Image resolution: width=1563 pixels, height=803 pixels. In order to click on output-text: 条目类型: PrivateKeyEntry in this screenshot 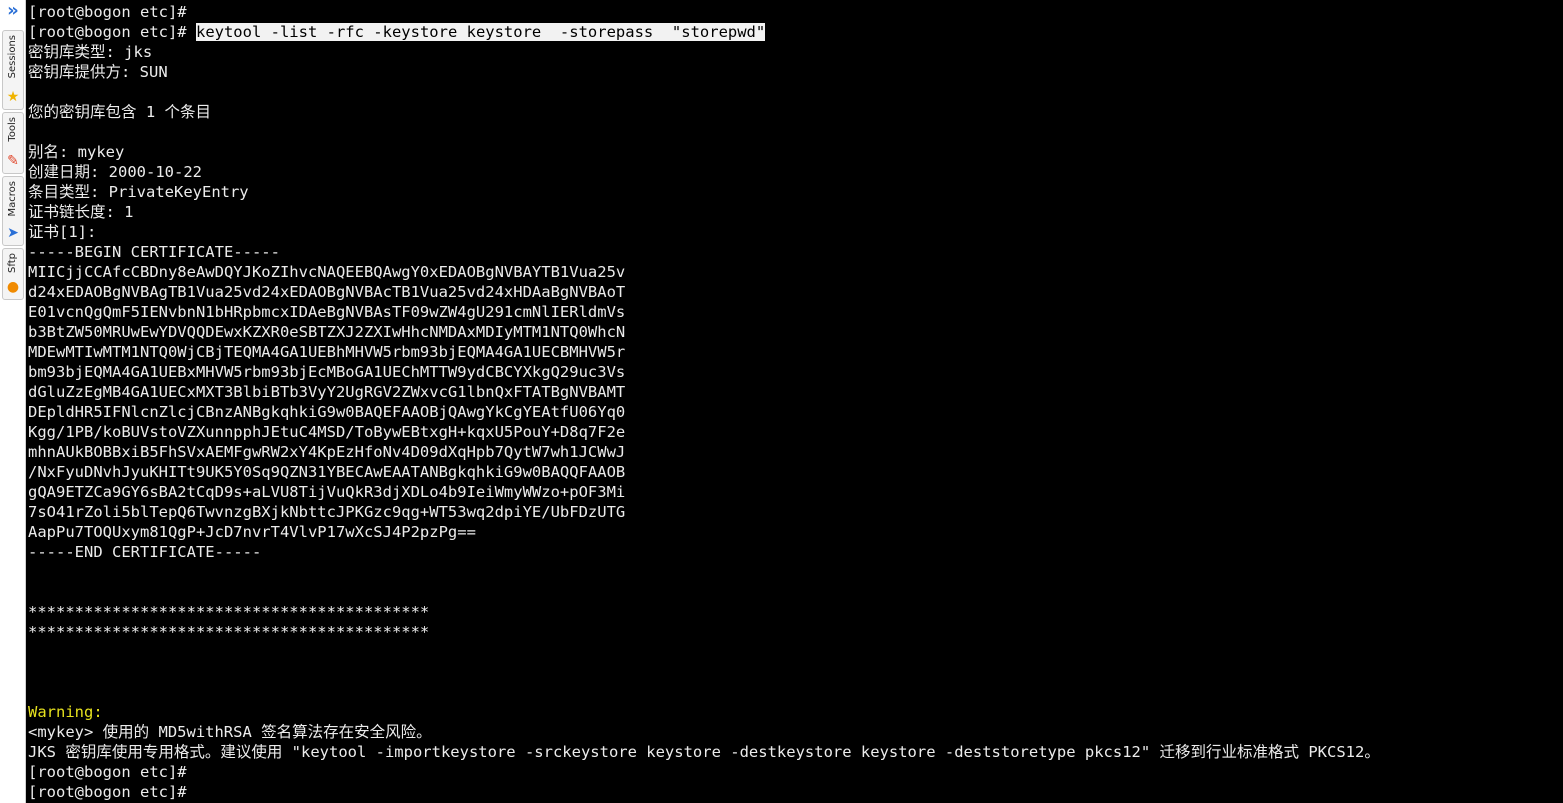, I will do `click(138, 192)`.